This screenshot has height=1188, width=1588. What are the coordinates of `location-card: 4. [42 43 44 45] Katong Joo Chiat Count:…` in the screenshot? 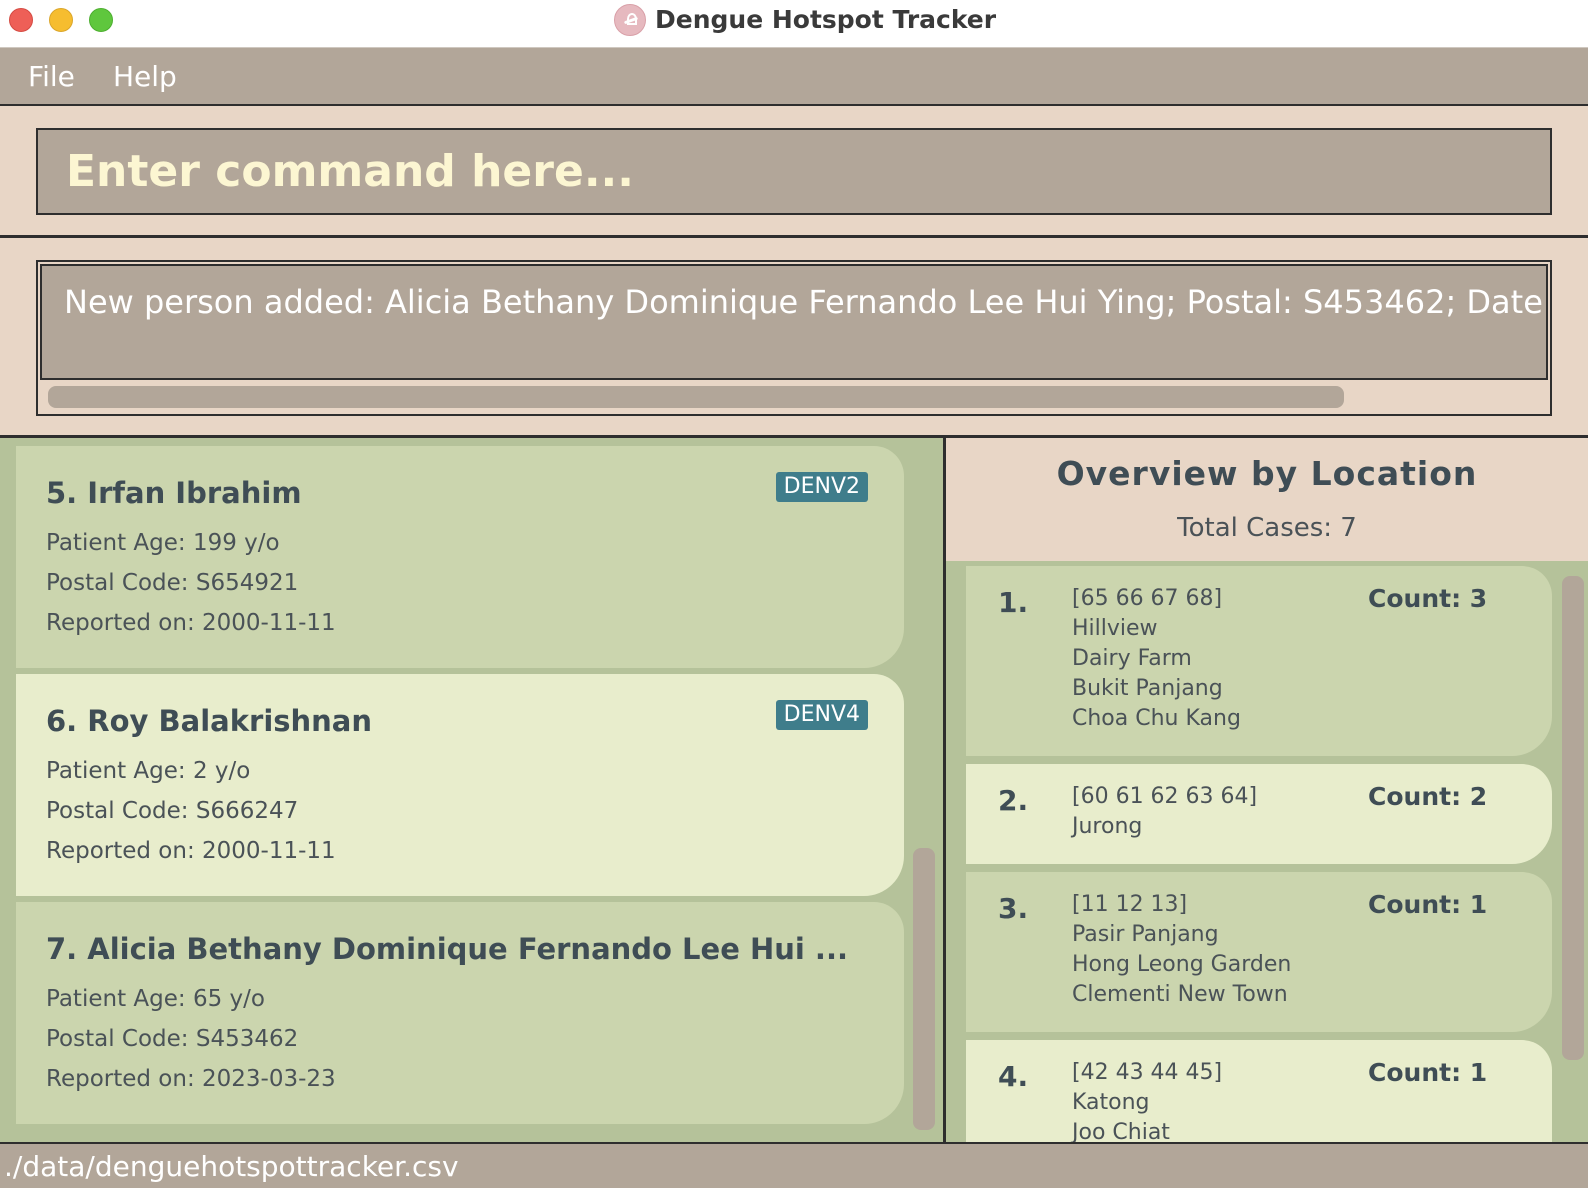 It's located at (1259, 1091).